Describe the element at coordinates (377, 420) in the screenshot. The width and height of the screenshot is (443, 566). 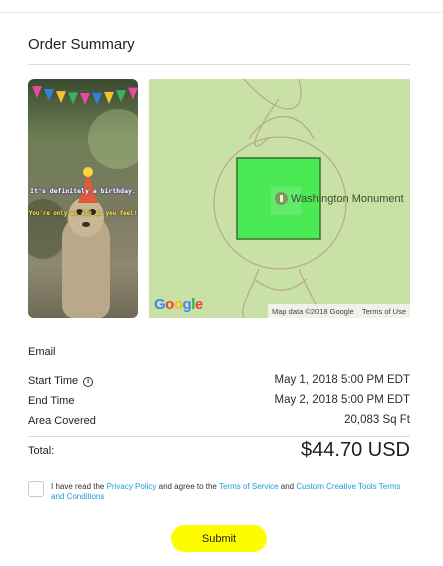
I see `area-covered-value: 20,083 Sq Ft` at that location.